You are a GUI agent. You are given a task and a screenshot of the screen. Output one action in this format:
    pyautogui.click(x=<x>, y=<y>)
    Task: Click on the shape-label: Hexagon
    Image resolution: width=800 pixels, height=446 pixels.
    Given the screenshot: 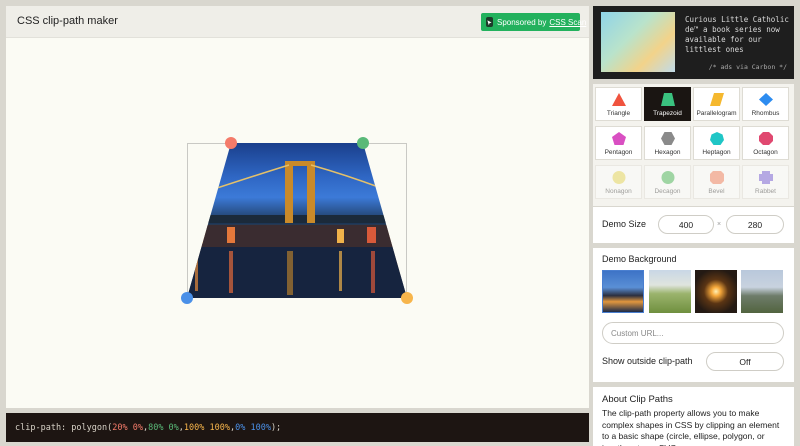 What is the action you would take?
    pyautogui.click(x=667, y=152)
    